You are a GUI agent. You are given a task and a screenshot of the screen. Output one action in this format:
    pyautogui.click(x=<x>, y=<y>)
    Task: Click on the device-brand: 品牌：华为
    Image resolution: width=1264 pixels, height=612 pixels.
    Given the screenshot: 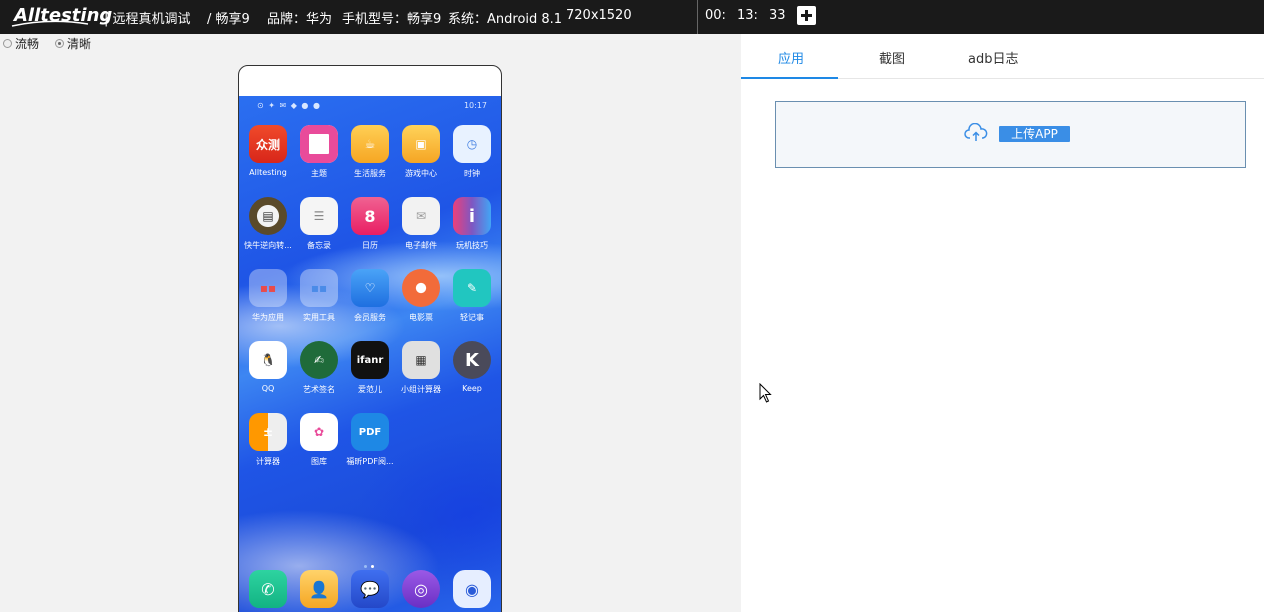 What is the action you would take?
    pyautogui.click(x=300, y=19)
    